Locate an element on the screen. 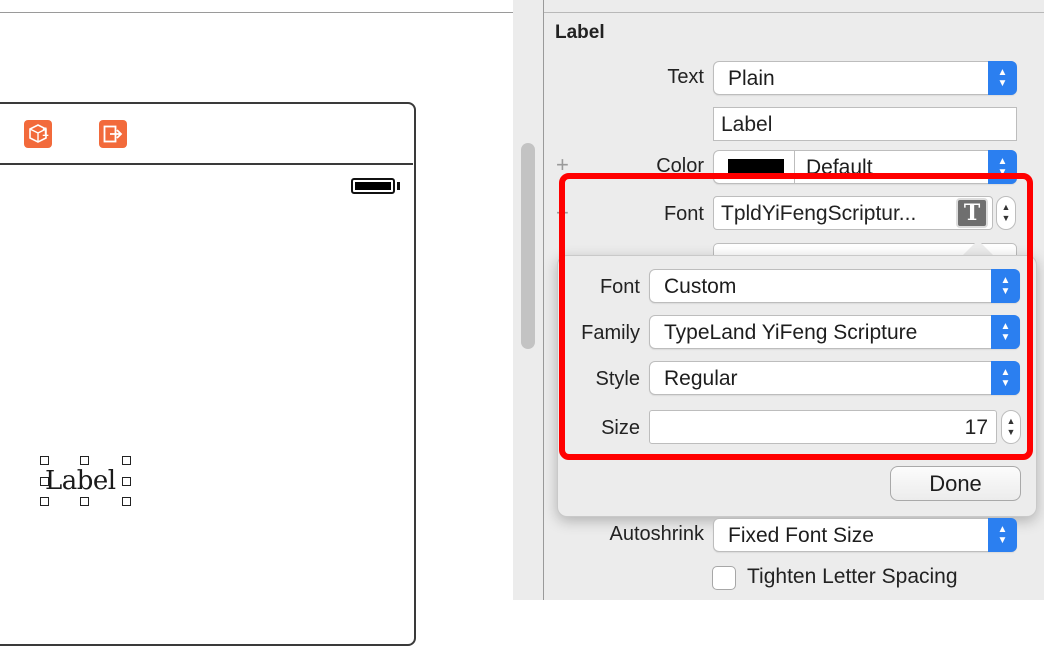 This screenshot has height=646, width=1044. battery-nub is located at coordinates (398, 186).